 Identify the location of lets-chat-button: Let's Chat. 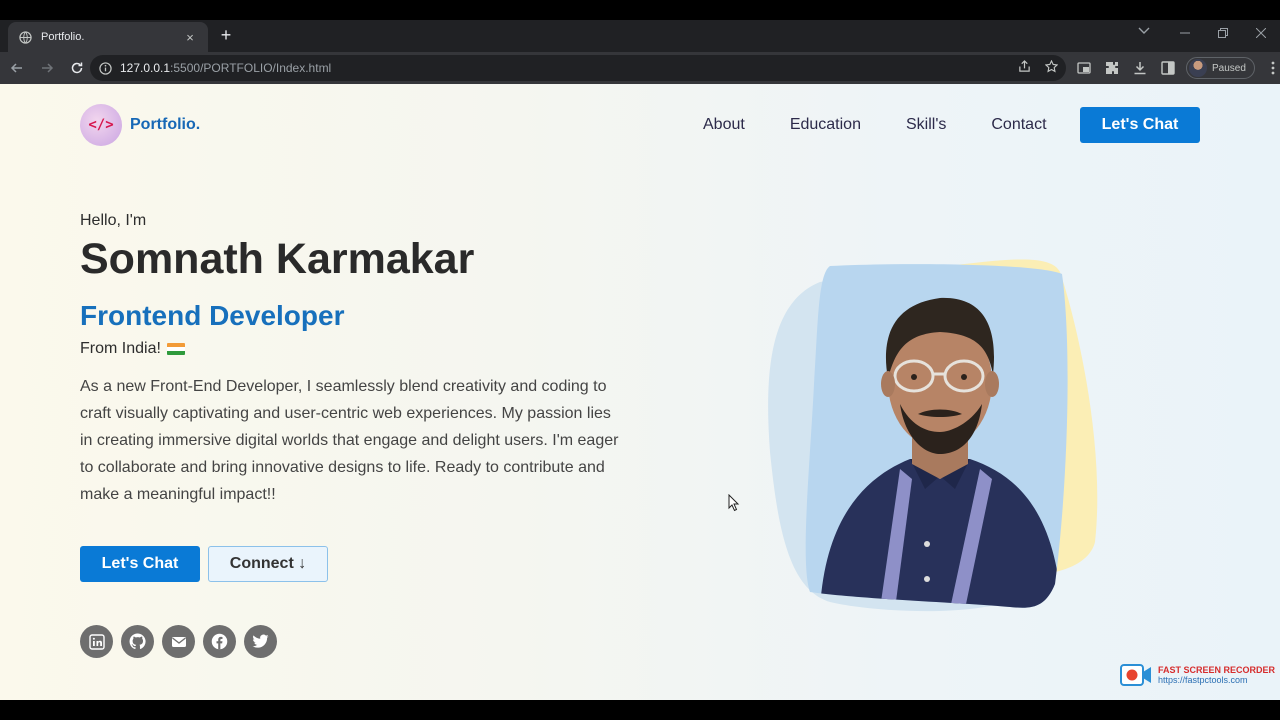
(140, 564).